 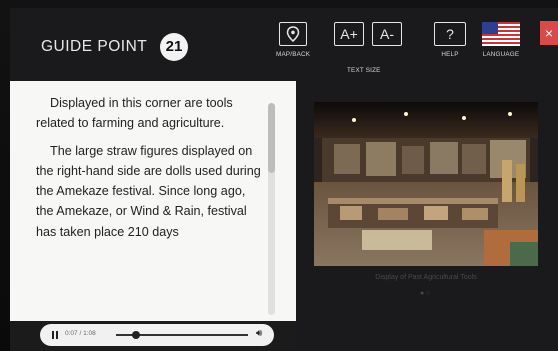 I want to click on close-button: ×, so click(x=549, y=33).